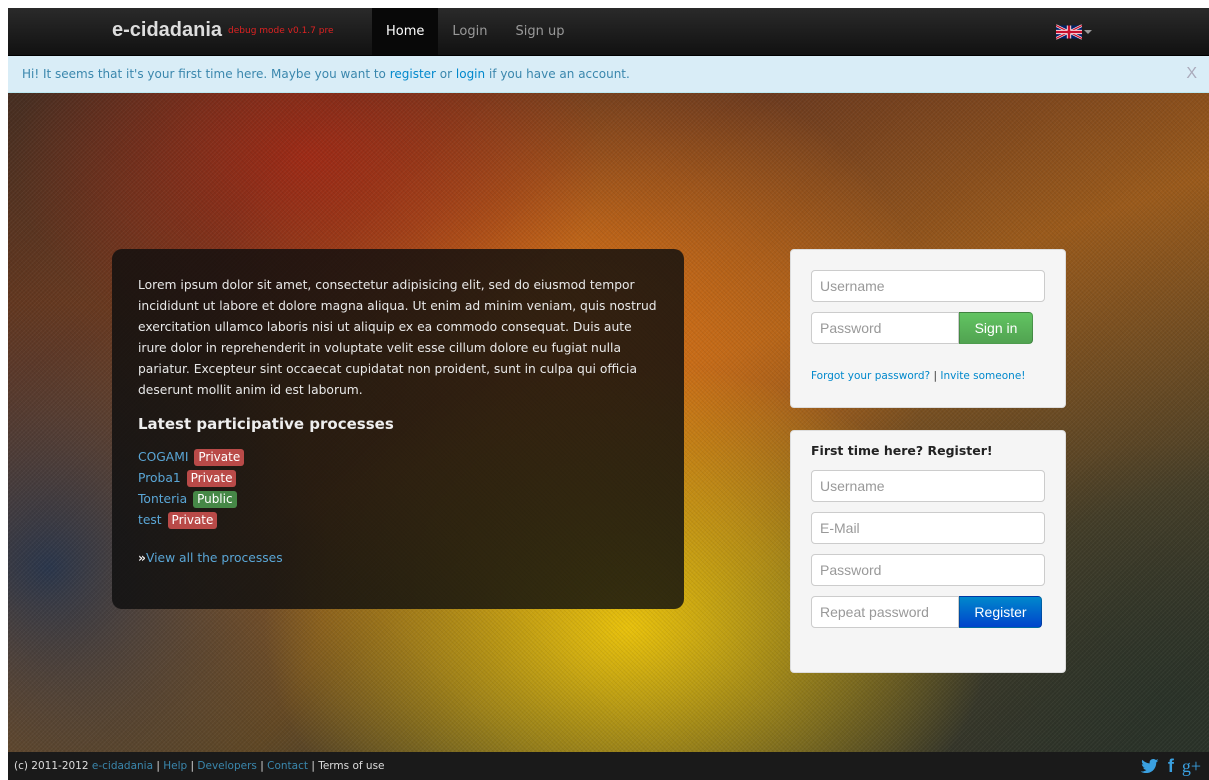  What do you see at coordinates (266, 424) in the screenshot?
I see `processes-title: Latest participative processes` at bounding box center [266, 424].